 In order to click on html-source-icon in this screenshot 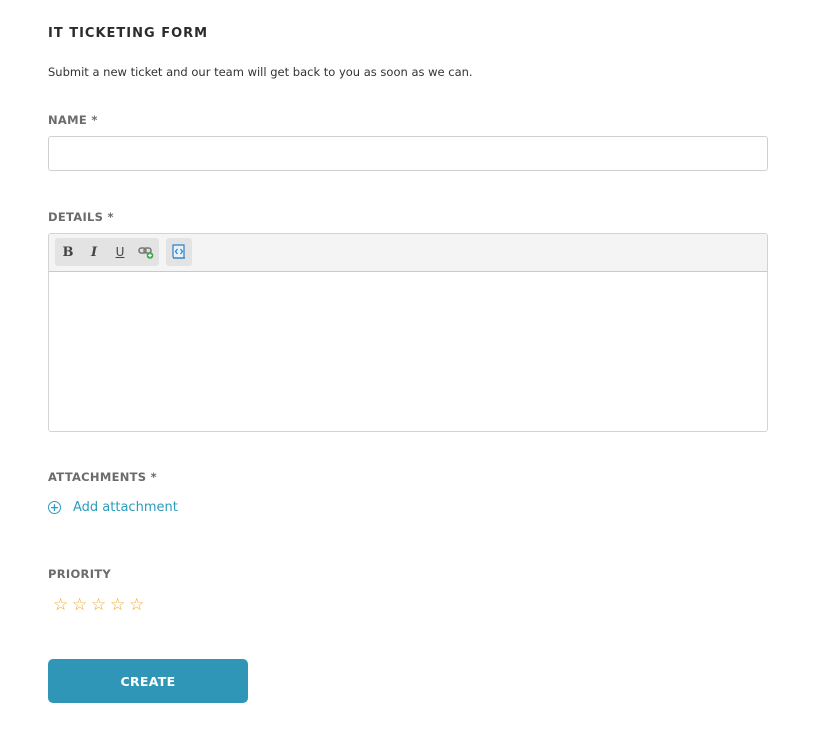, I will do `click(178, 251)`.